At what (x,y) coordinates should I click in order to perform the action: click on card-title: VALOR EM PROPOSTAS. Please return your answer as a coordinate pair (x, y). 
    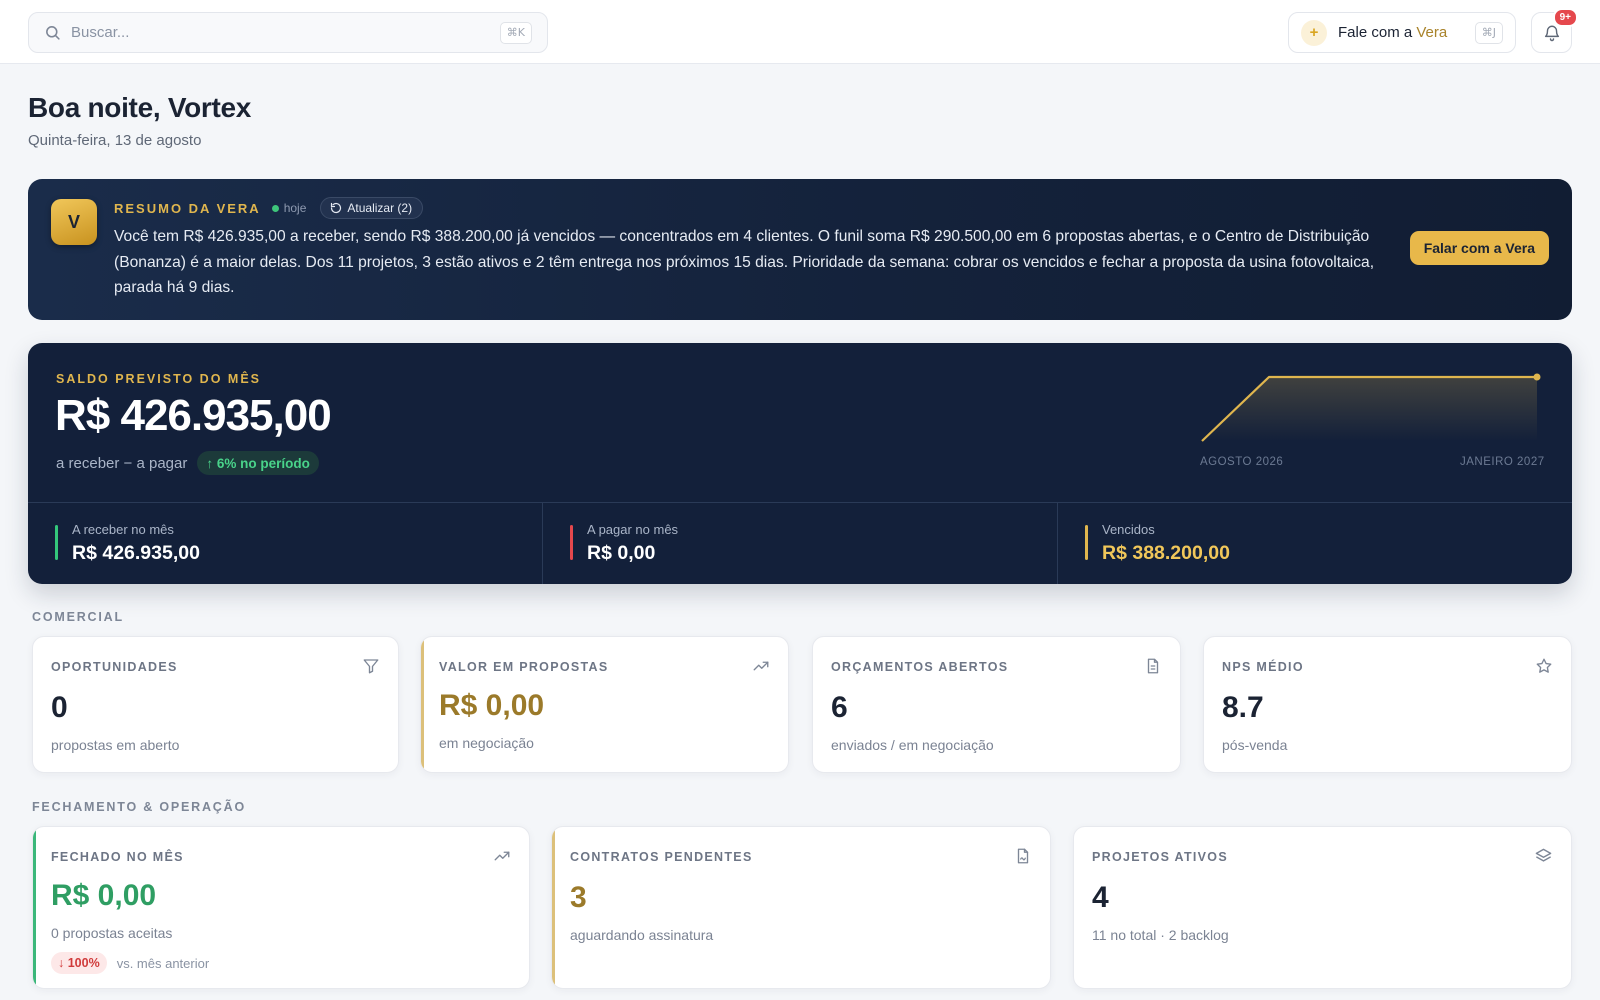
    Looking at the image, I should click on (524, 667).